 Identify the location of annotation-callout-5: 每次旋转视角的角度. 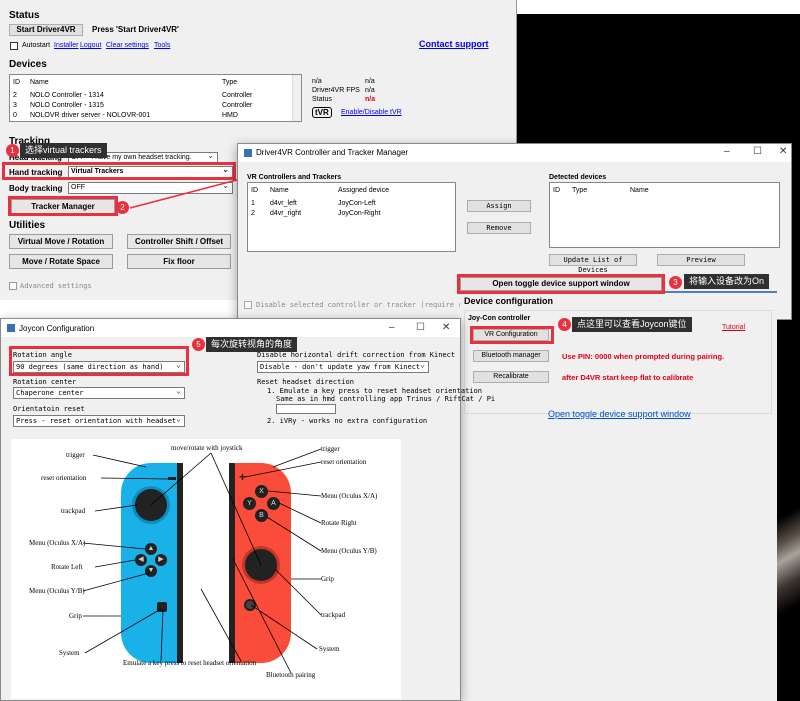
(252, 344).